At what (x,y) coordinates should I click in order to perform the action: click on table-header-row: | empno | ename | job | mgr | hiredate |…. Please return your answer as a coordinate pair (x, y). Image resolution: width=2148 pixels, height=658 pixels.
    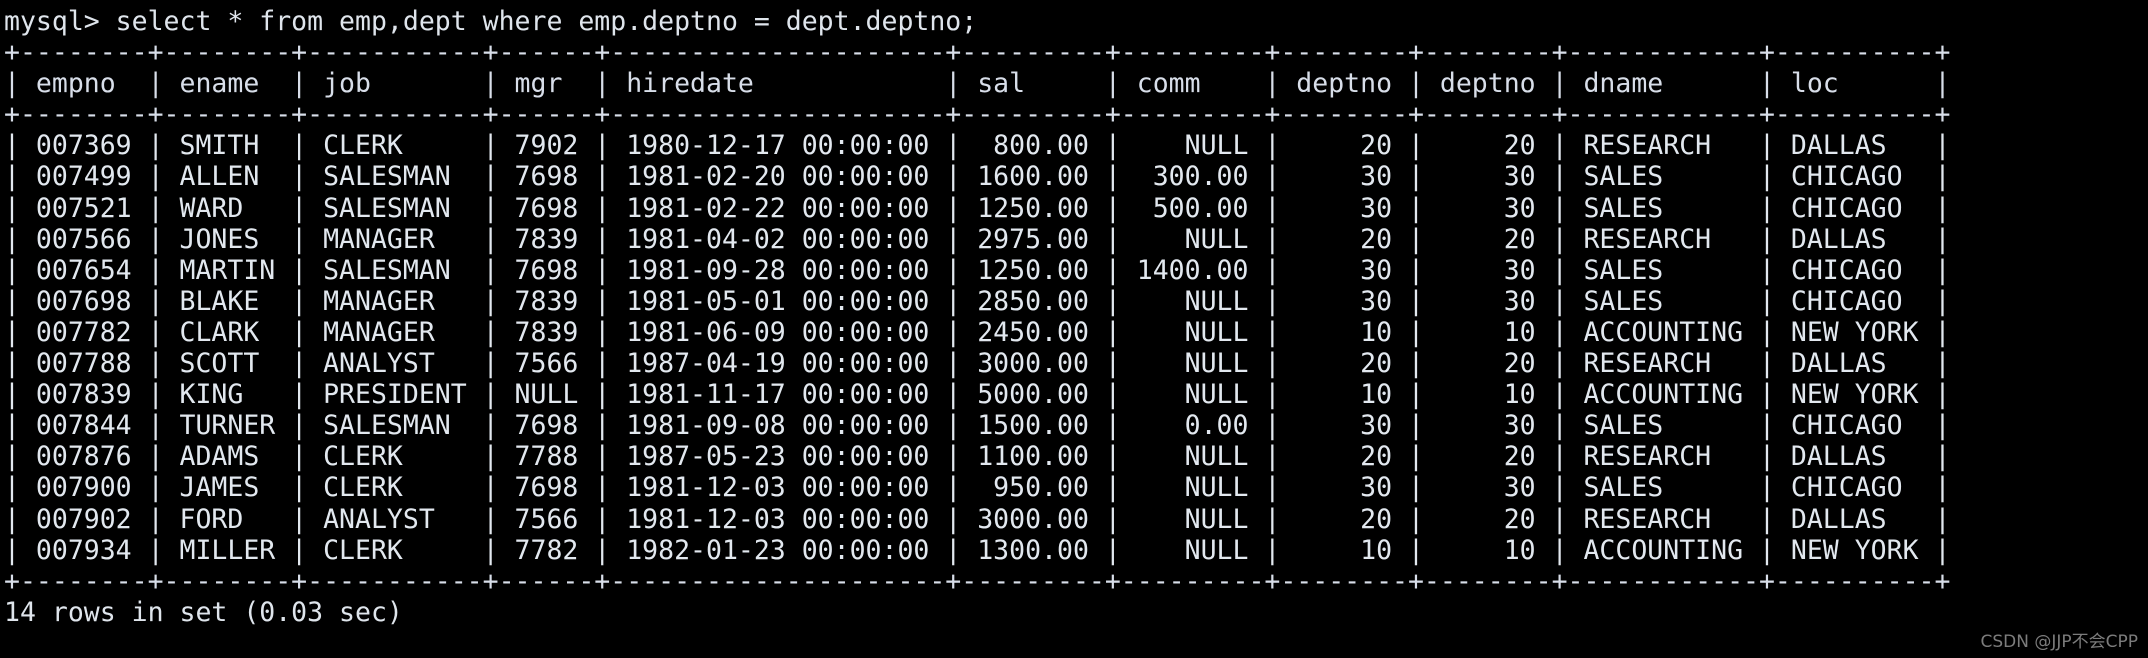
    Looking at the image, I should click on (977, 84).